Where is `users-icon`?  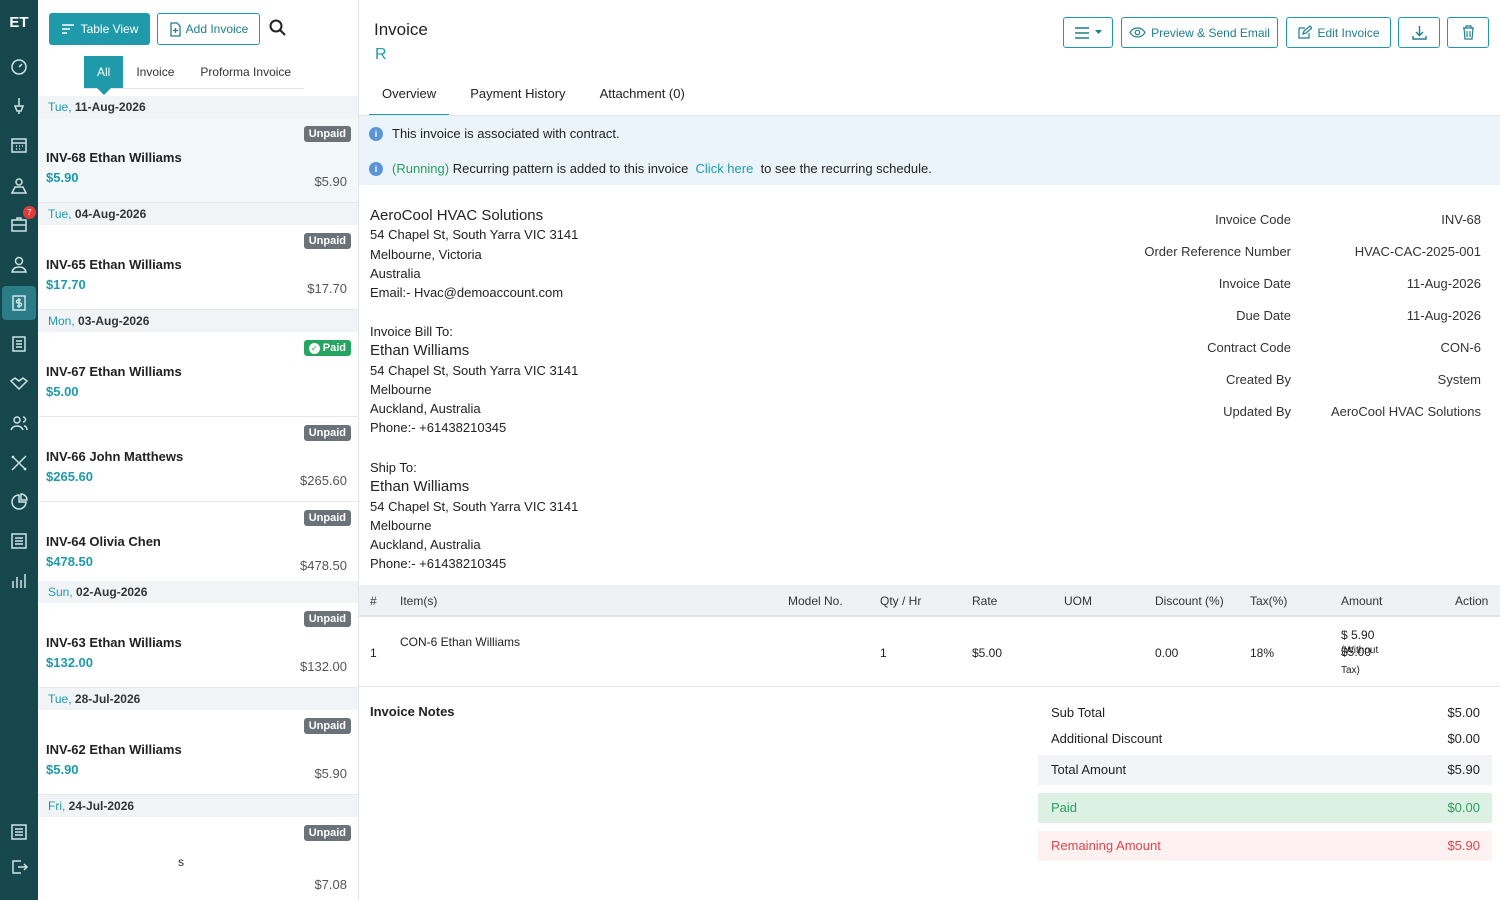 users-icon is located at coordinates (19, 423).